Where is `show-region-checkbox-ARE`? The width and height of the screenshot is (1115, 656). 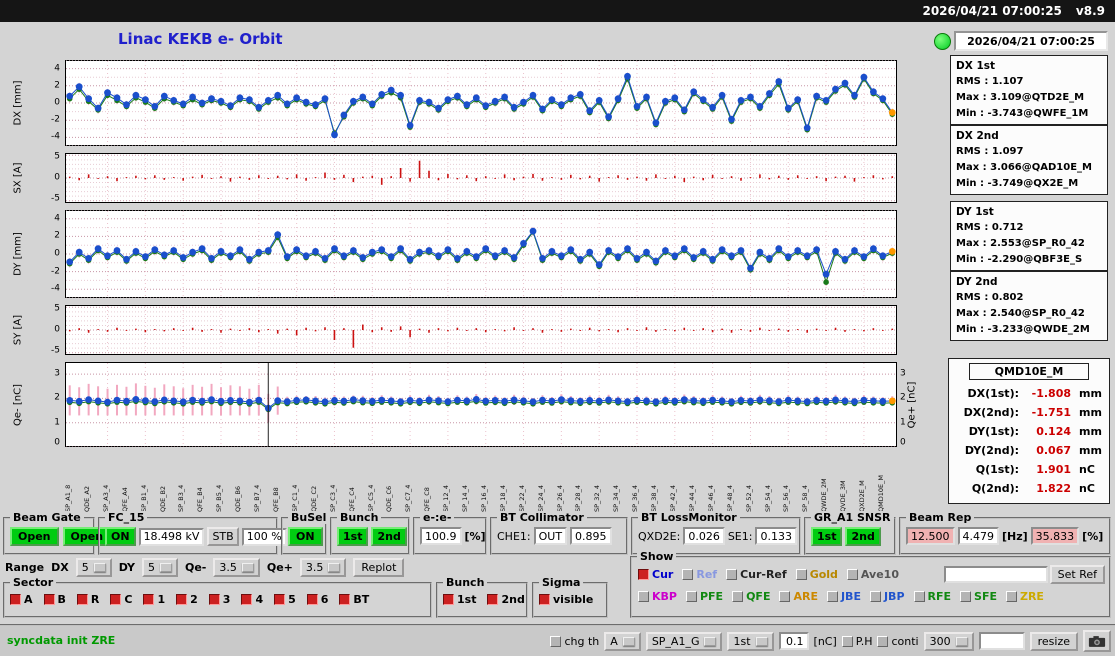 show-region-checkbox-ARE is located at coordinates (785, 596).